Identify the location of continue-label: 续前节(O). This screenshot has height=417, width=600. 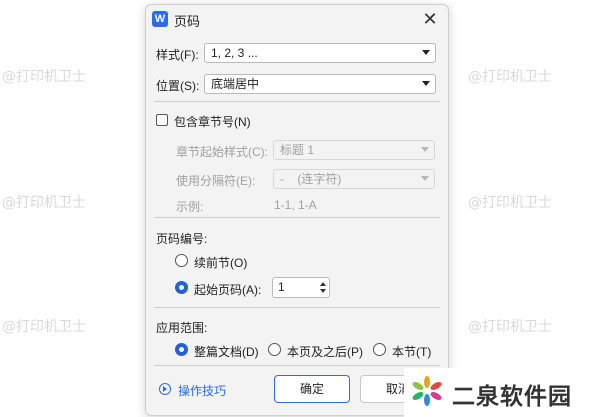
(220, 262).